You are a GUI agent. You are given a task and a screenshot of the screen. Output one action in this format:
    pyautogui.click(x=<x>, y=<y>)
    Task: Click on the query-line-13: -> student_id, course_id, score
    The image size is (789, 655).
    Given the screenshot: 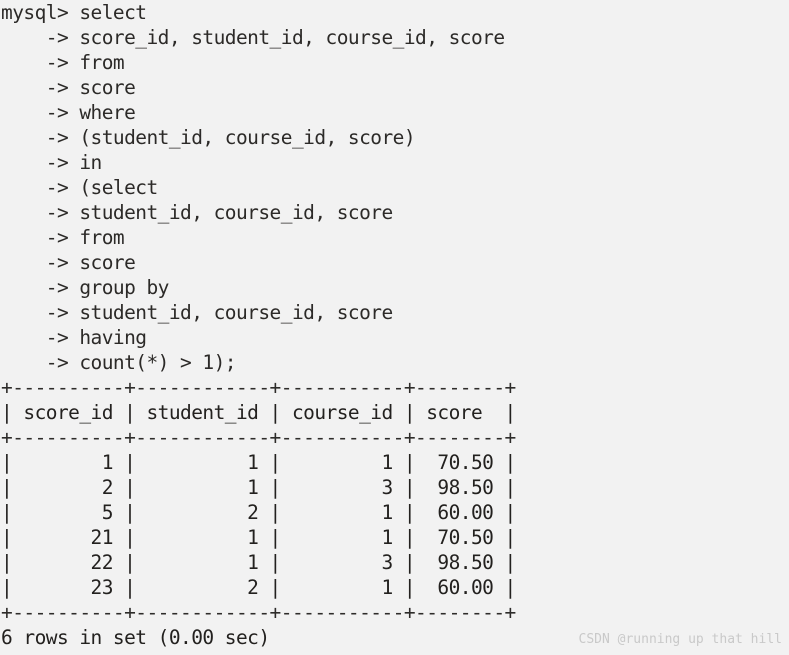 What is the action you would take?
    pyautogui.click(x=197, y=312)
    